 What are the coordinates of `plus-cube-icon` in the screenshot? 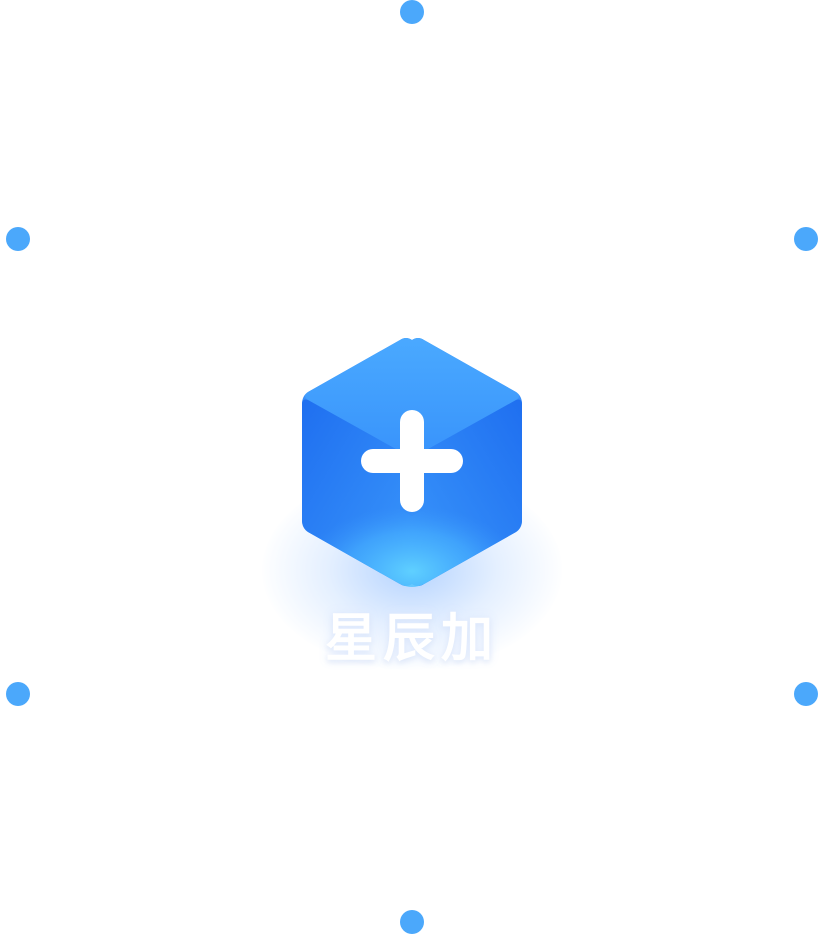 It's located at (412, 462).